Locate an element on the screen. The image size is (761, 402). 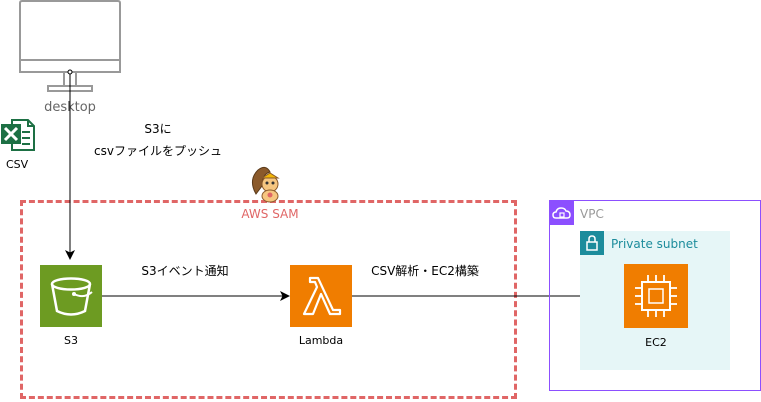
ec2-node is located at coordinates (656, 296).